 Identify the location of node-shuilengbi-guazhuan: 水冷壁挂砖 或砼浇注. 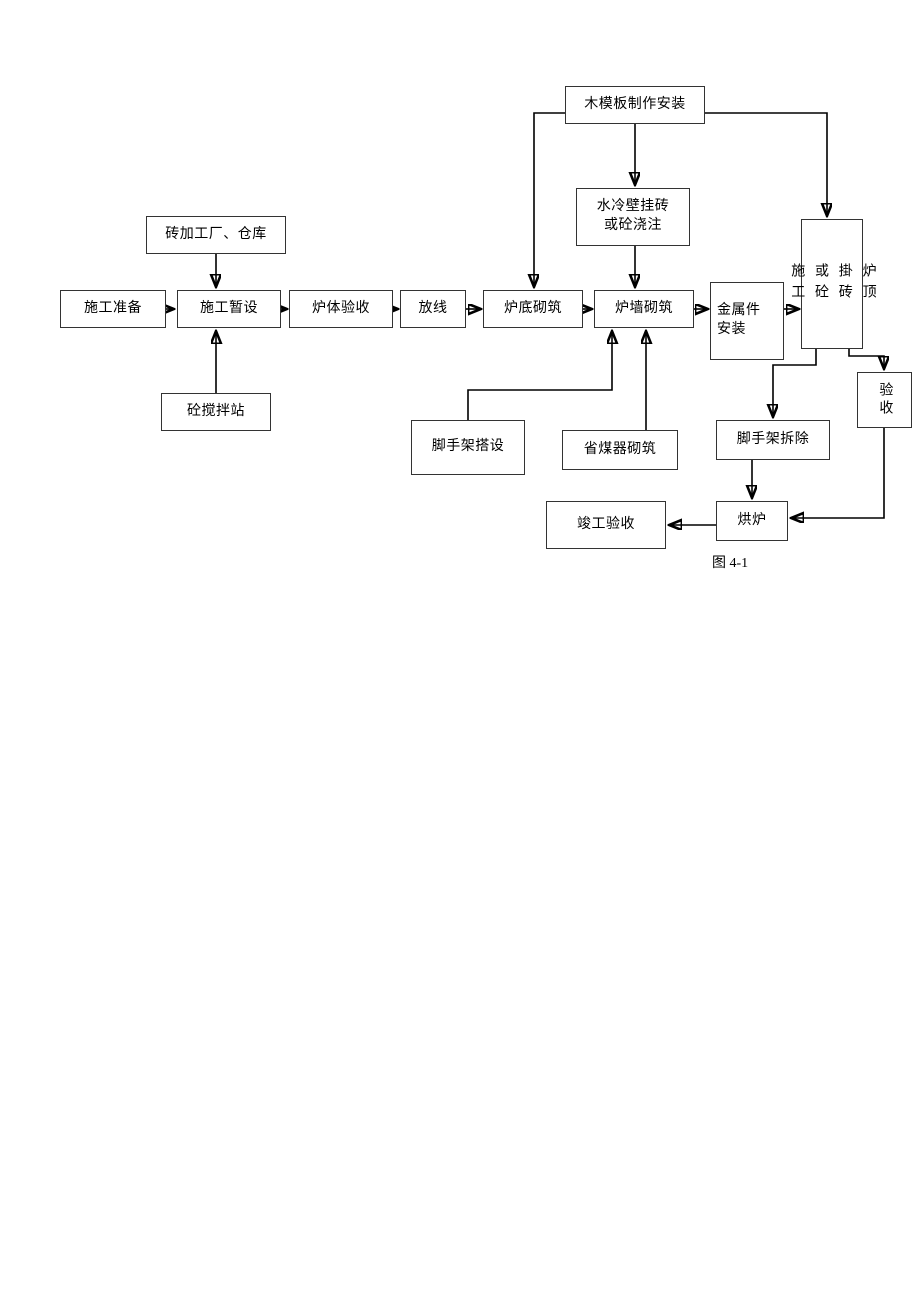
(633, 217).